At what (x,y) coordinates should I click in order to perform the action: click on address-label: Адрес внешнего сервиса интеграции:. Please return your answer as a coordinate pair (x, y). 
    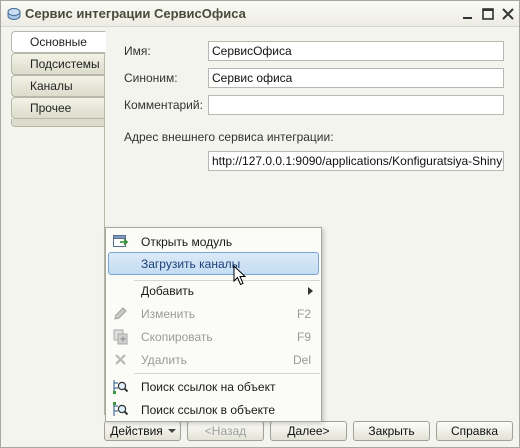
    Looking at the image, I should click on (229, 137).